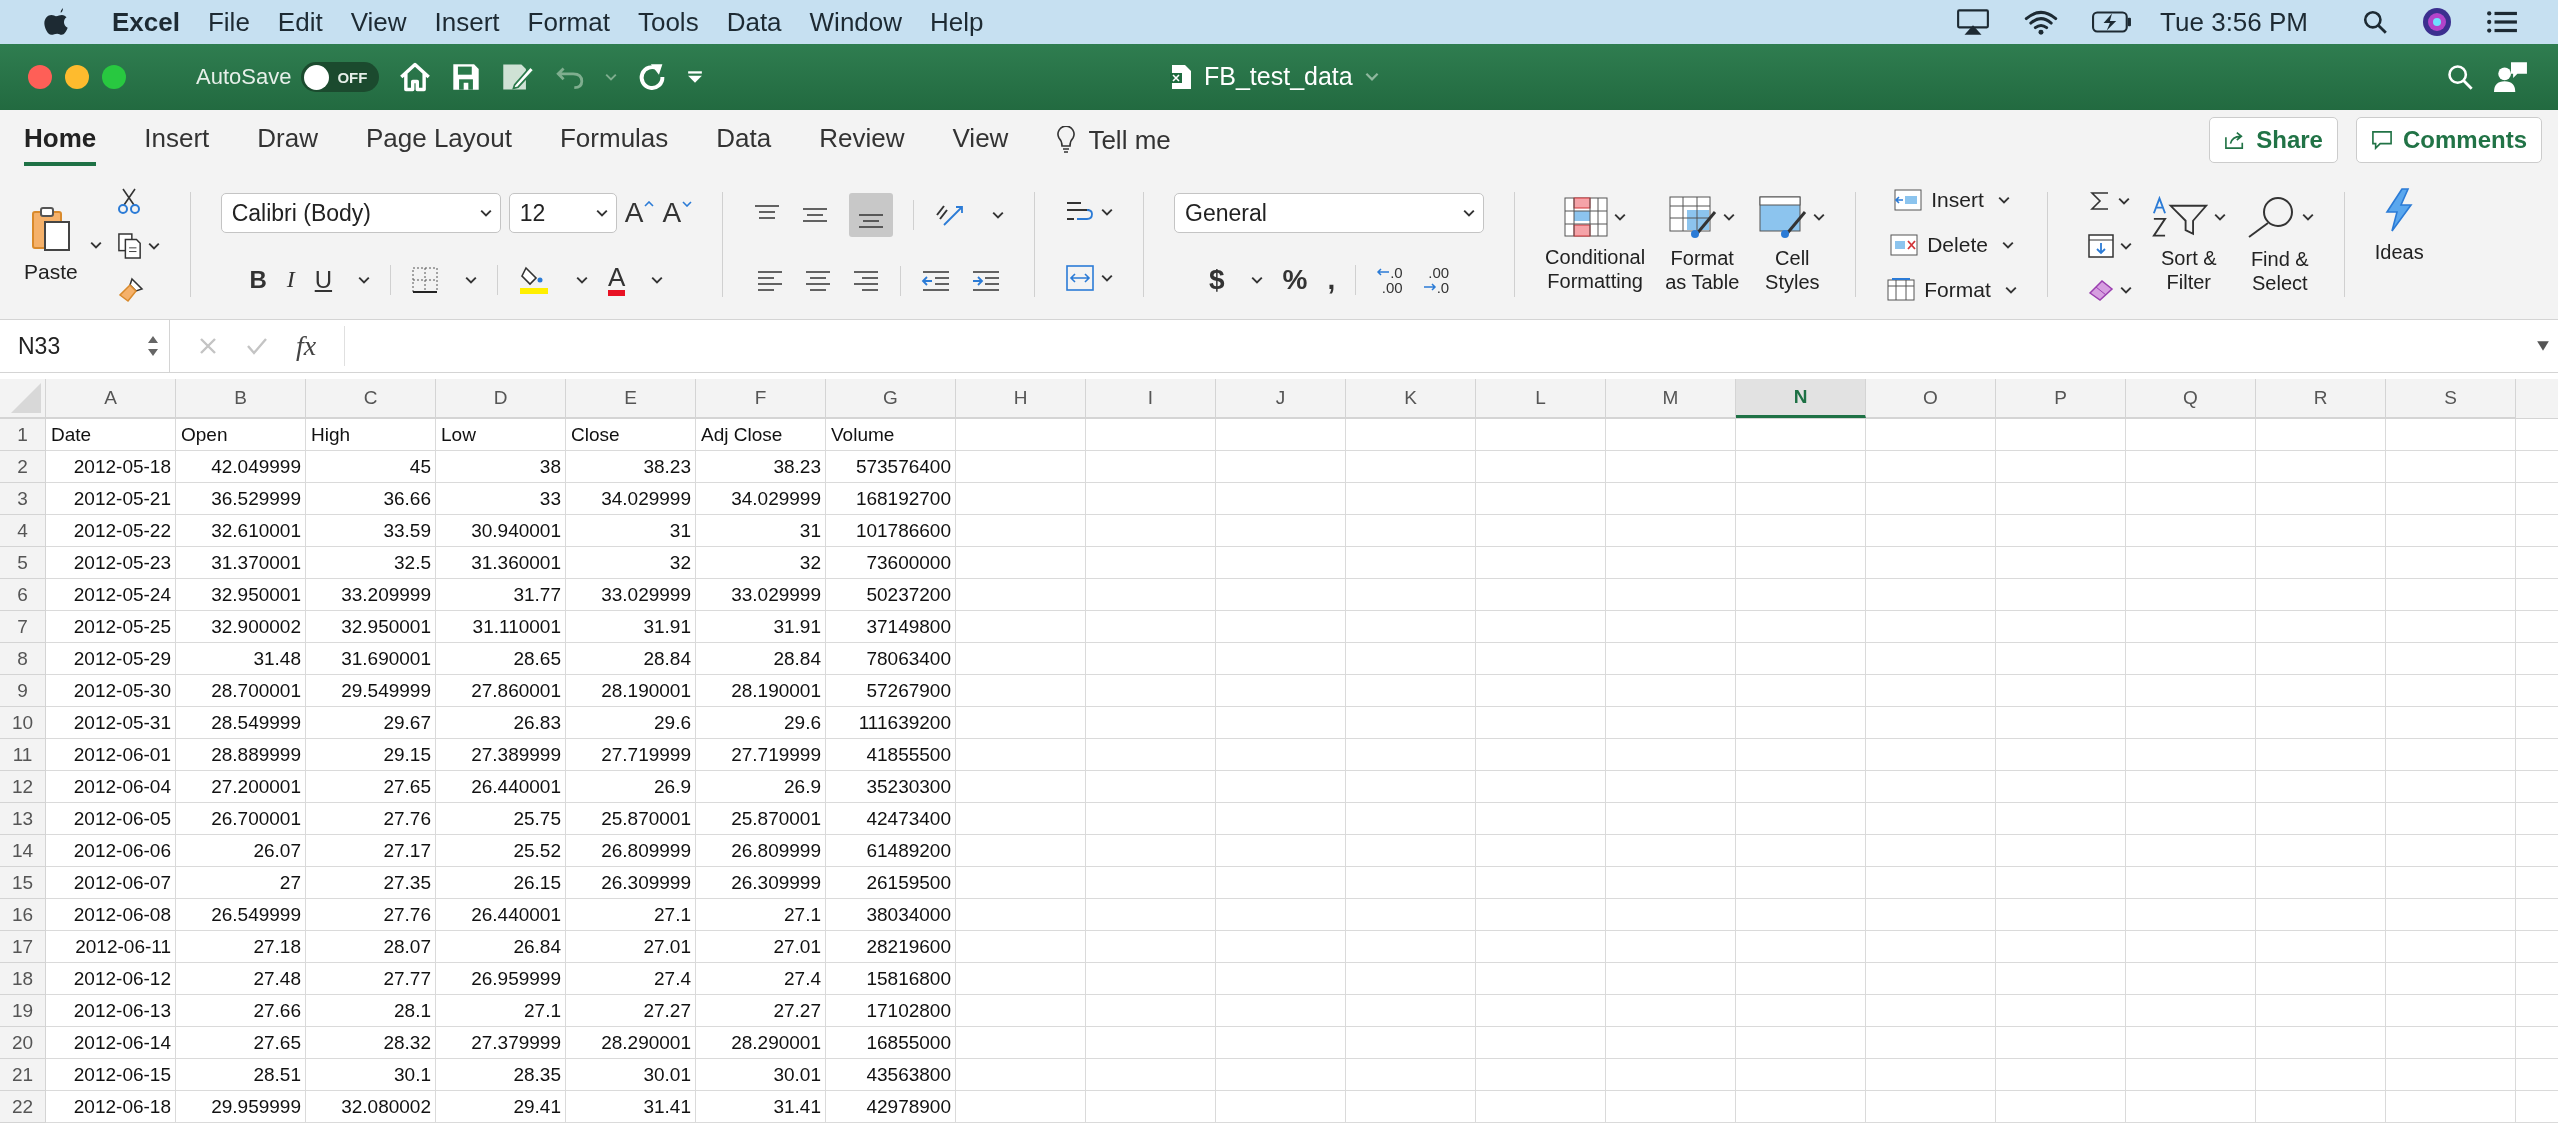  Describe the element at coordinates (2273, 140) in the screenshot. I see `share-button: Share` at that location.